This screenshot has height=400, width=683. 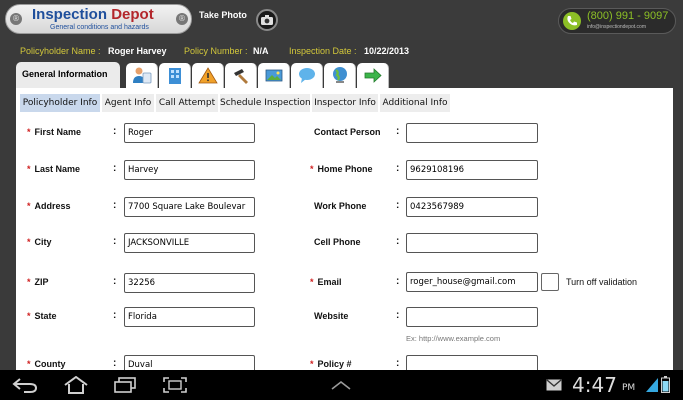 What do you see at coordinates (398, 315) in the screenshot?
I see `website-colon: :` at bounding box center [398, 315].